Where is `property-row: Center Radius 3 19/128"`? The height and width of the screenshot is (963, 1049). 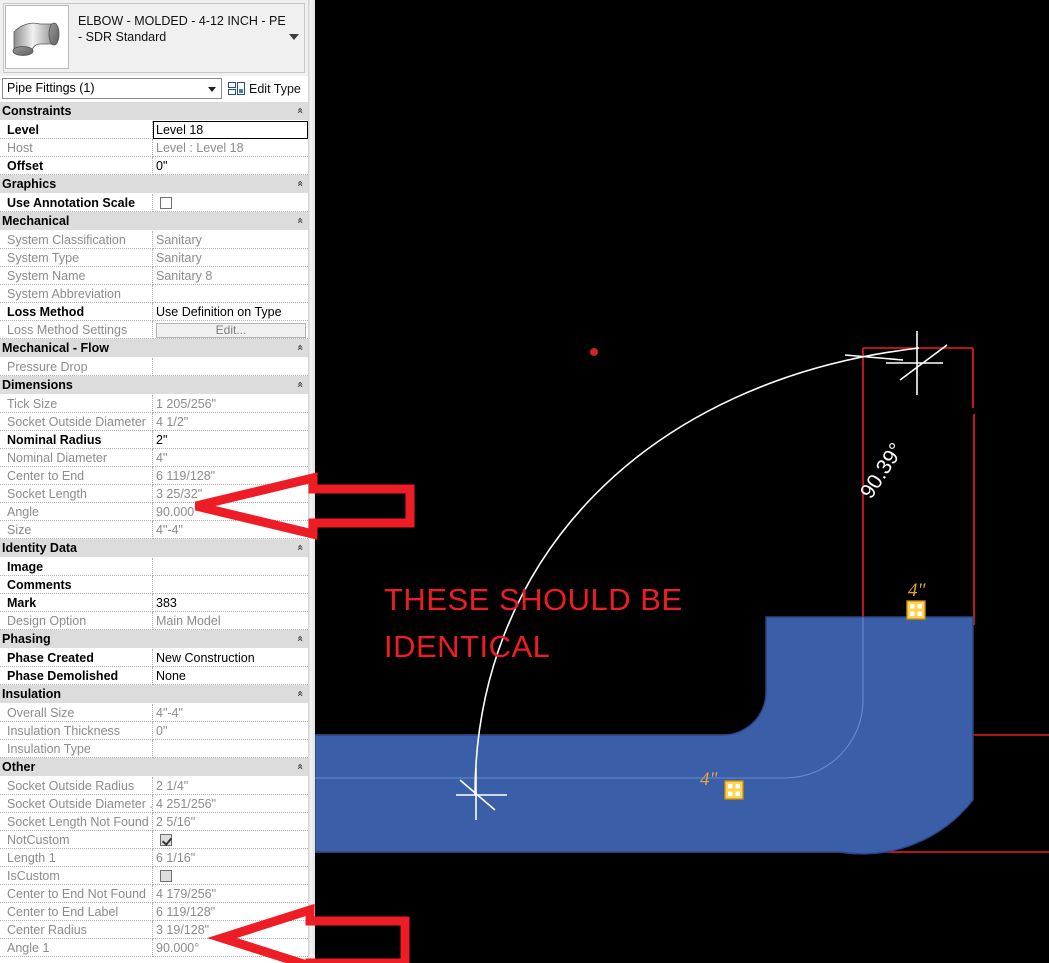
property-row: Center Radius 3 19/128" is located at coordinates (154, 930).